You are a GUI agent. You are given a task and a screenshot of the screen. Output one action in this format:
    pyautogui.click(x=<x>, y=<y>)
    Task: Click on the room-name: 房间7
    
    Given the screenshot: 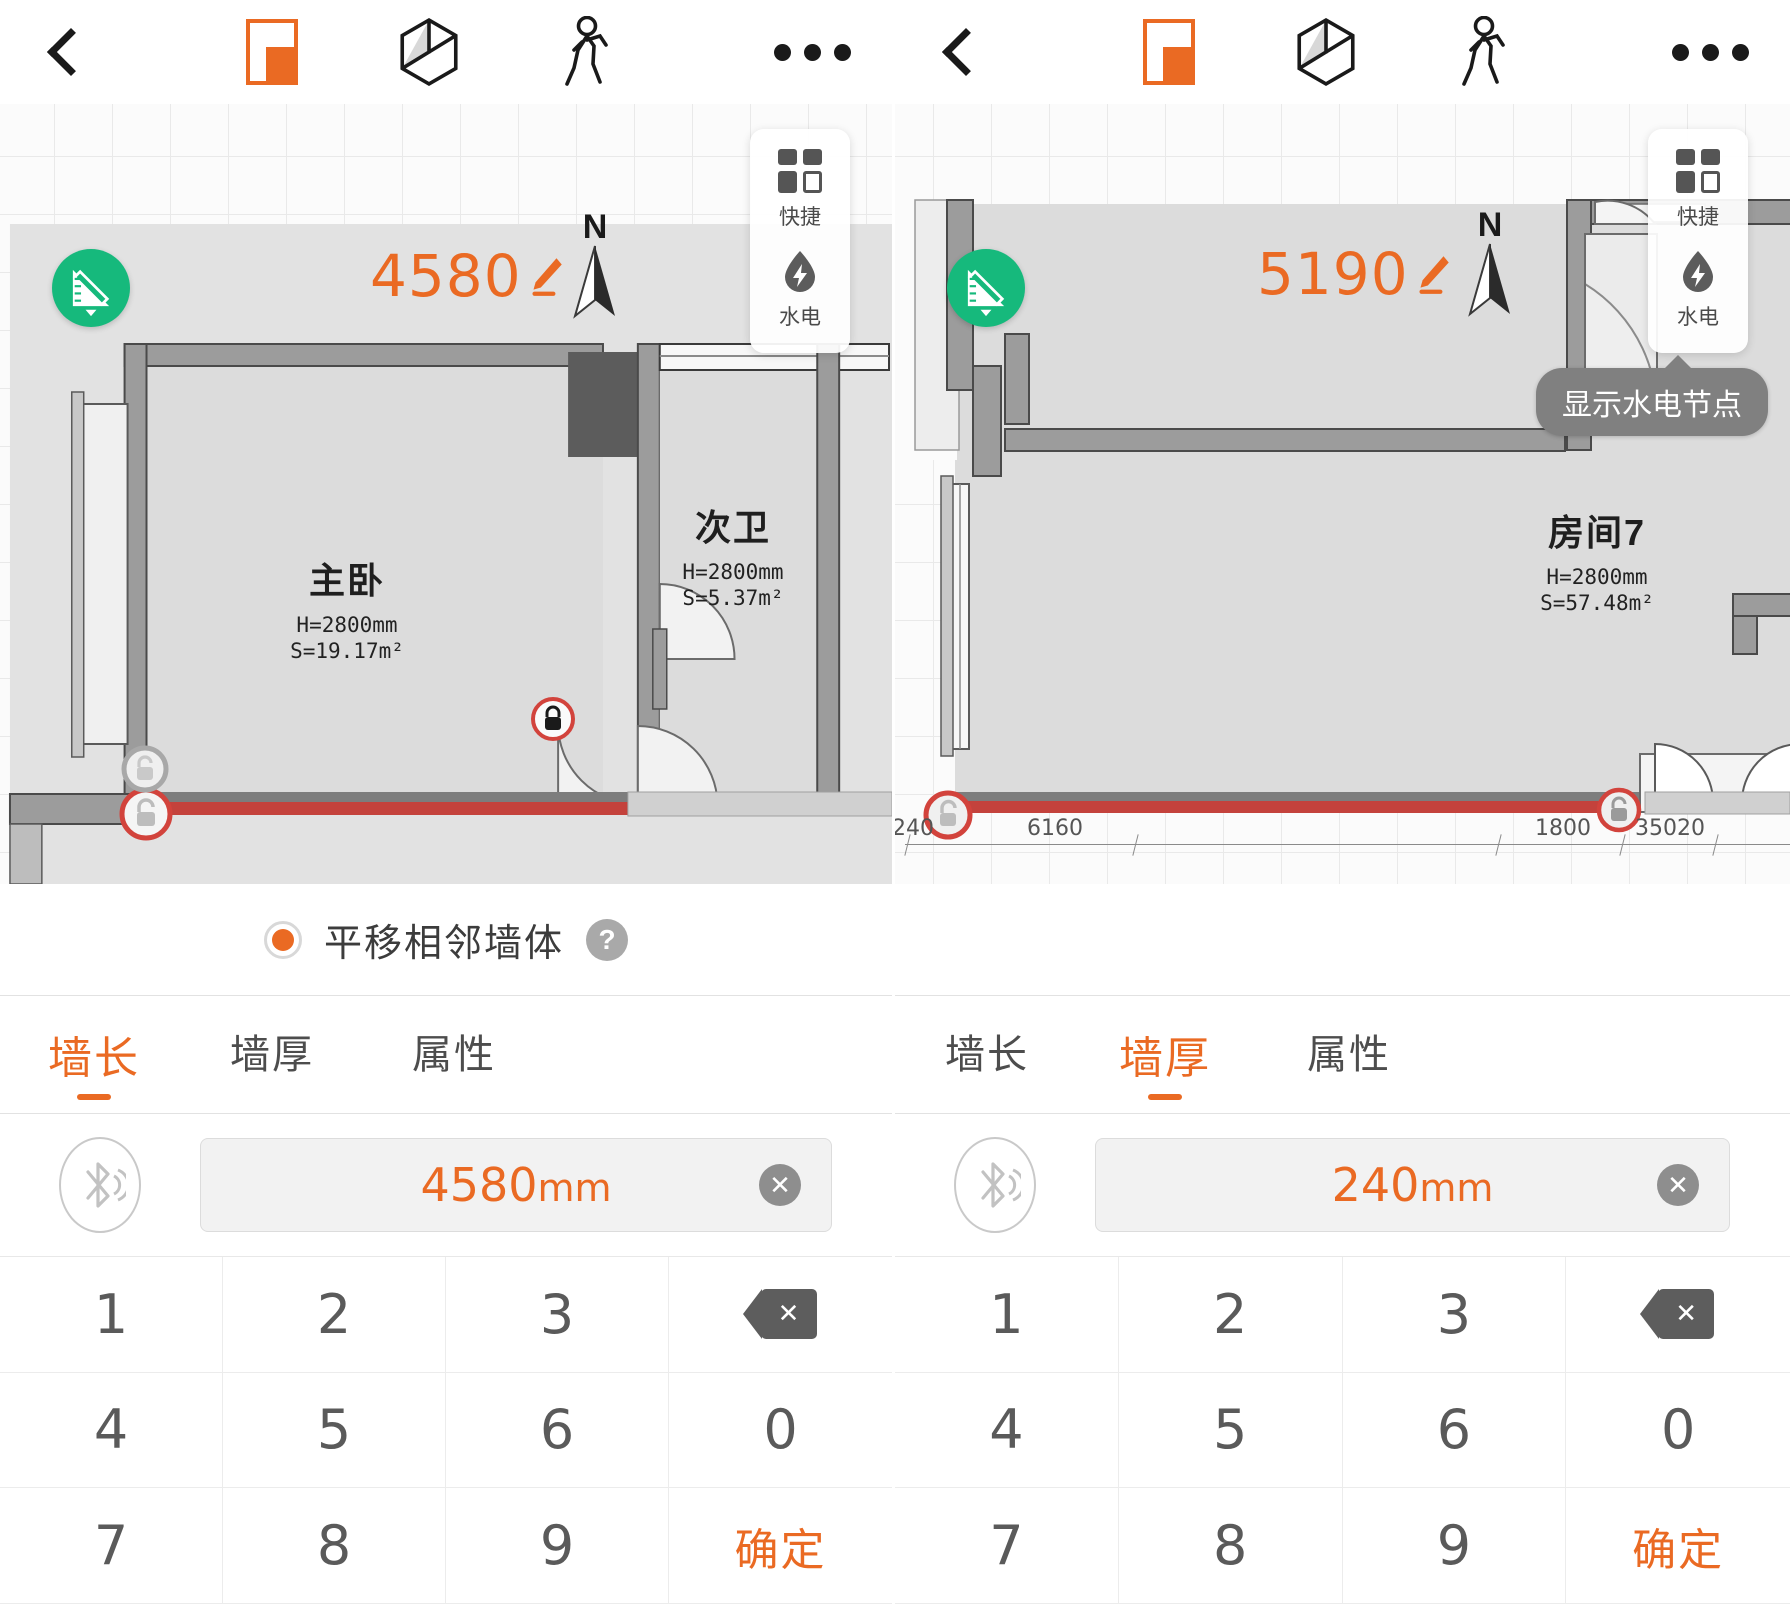 What is the action you would take?
    pyautogui.click(x=1597, y=532)
    